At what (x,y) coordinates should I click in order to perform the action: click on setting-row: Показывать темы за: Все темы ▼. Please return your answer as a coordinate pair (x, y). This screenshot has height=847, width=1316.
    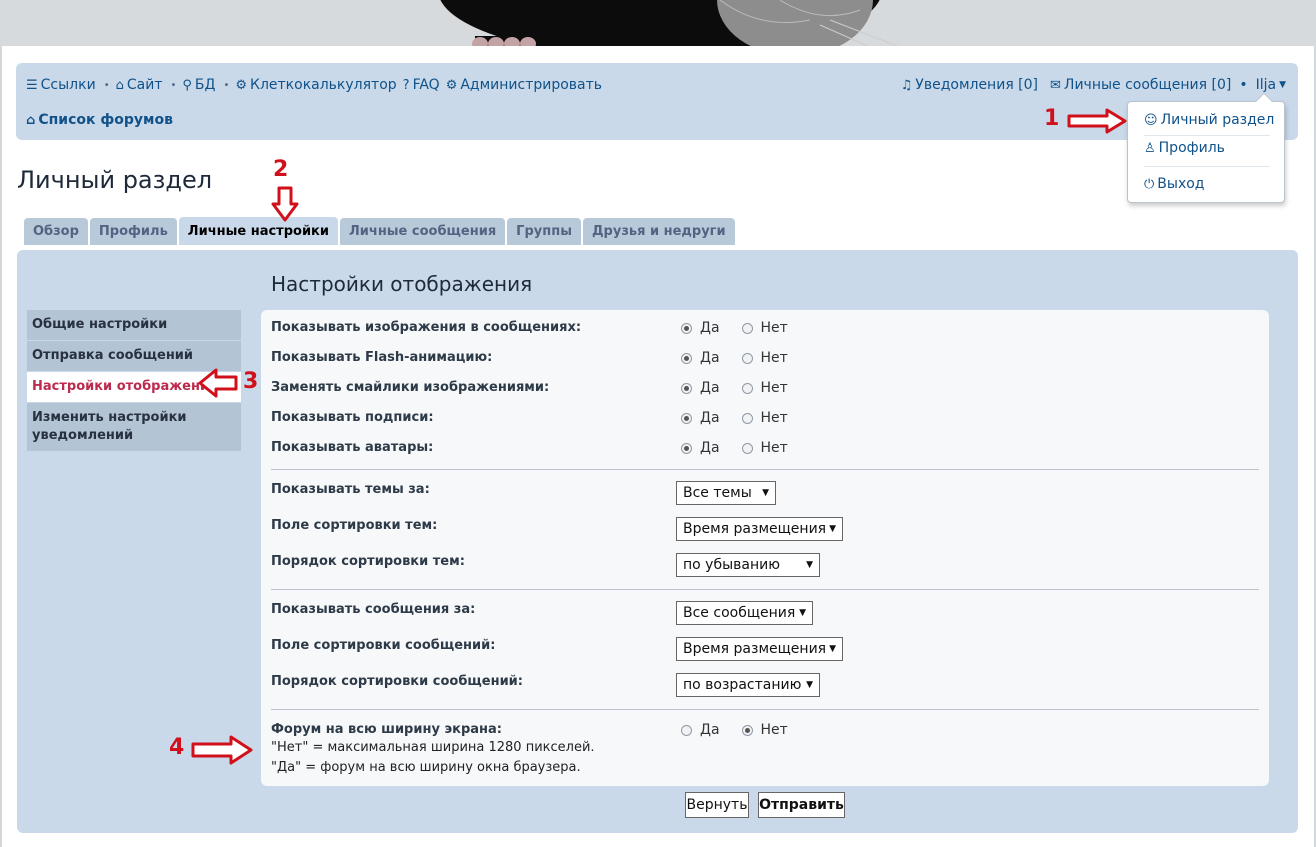
    Looking at the image, I should click on (766, 493).